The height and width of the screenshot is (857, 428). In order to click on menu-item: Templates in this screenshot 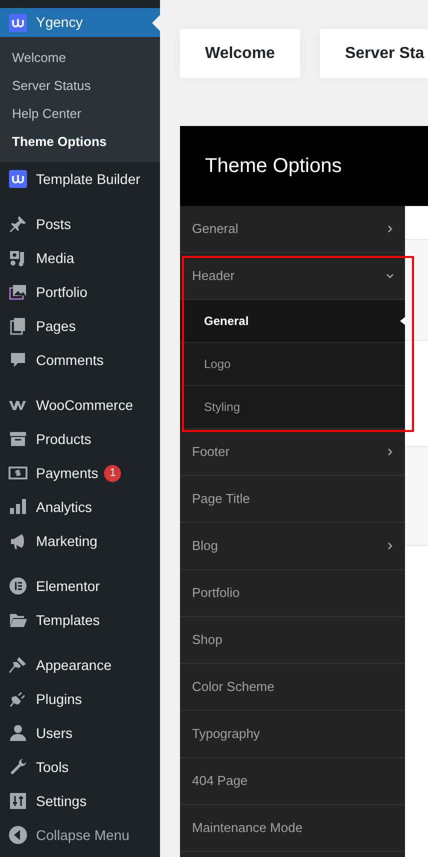, I will do `click(80, 620)`.